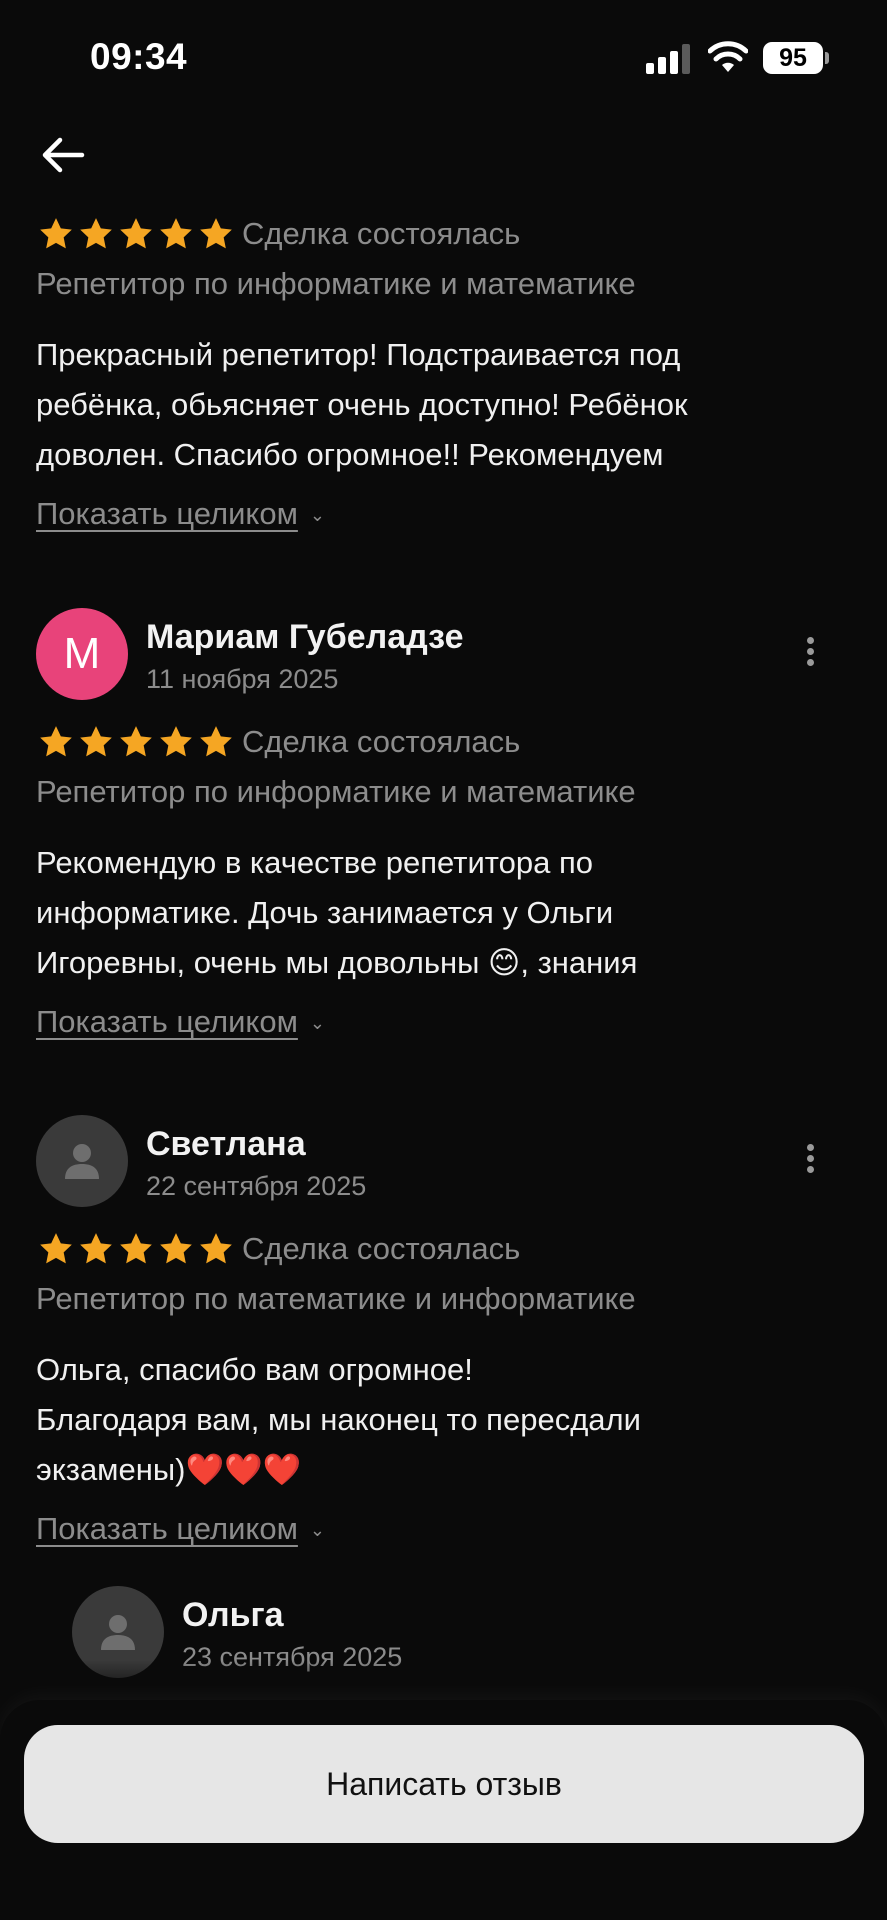  Describe the element at coordinates (443, 1161) in the screenshot. I see `review-author: Светлана 22 сентября 2025` at that location.